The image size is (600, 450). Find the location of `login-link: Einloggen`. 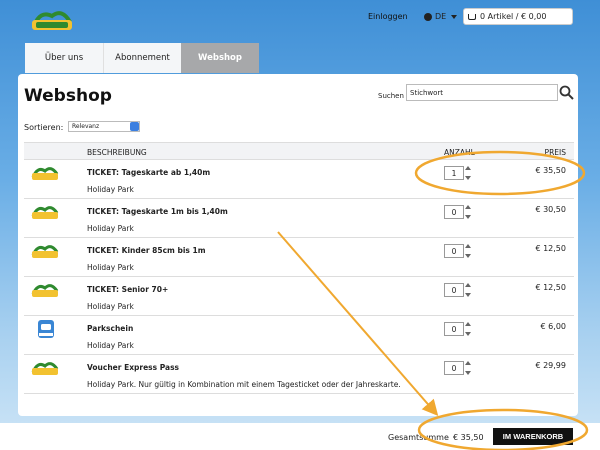

login-link: Einloggen is located at coordinates (388, 16).